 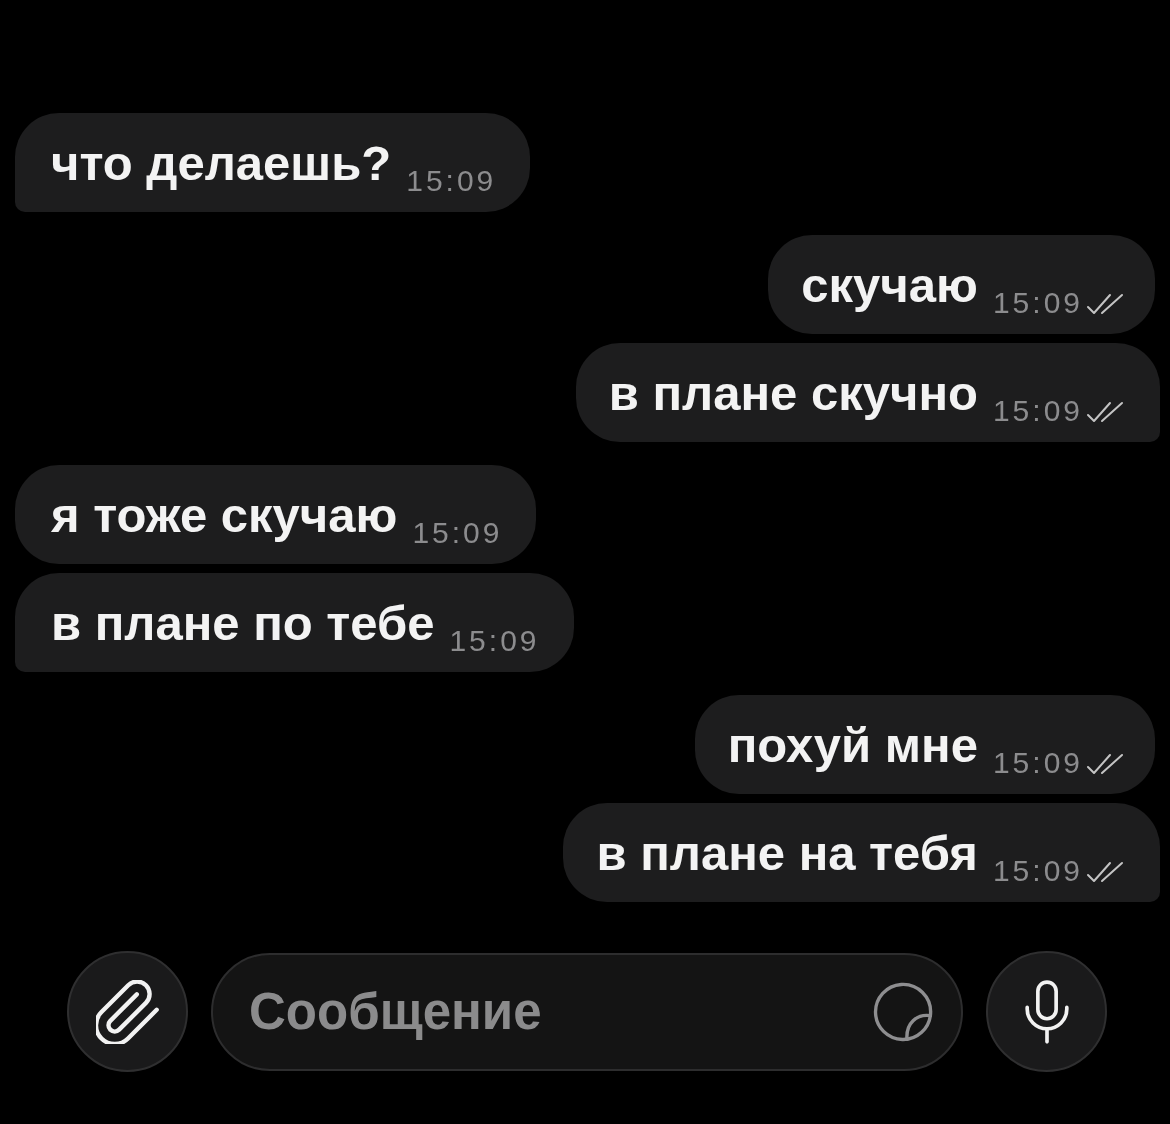 I want to click on message-text: в плане на тебя, so click(x=787, y=853).